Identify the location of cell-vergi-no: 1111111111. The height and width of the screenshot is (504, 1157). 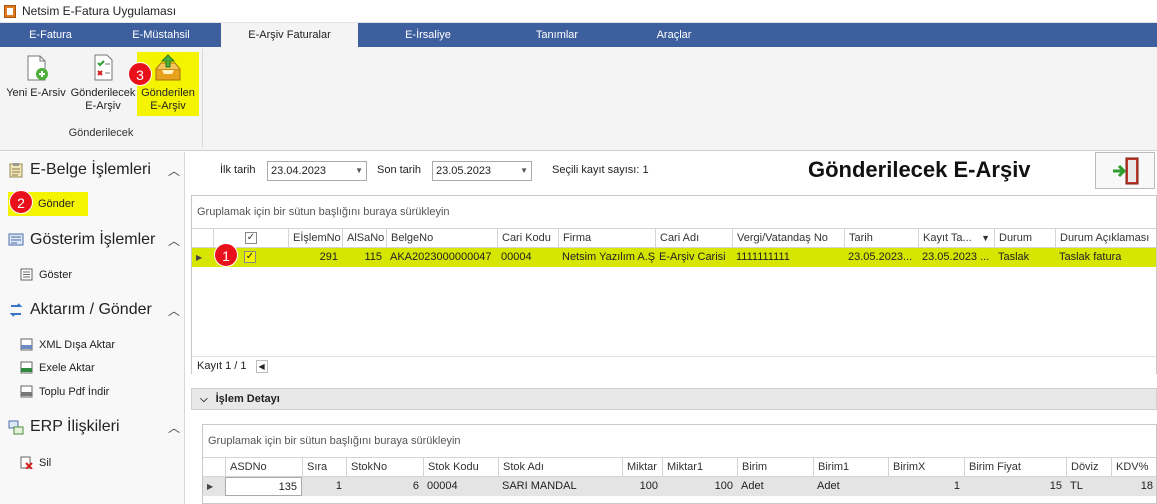
(763, 257).